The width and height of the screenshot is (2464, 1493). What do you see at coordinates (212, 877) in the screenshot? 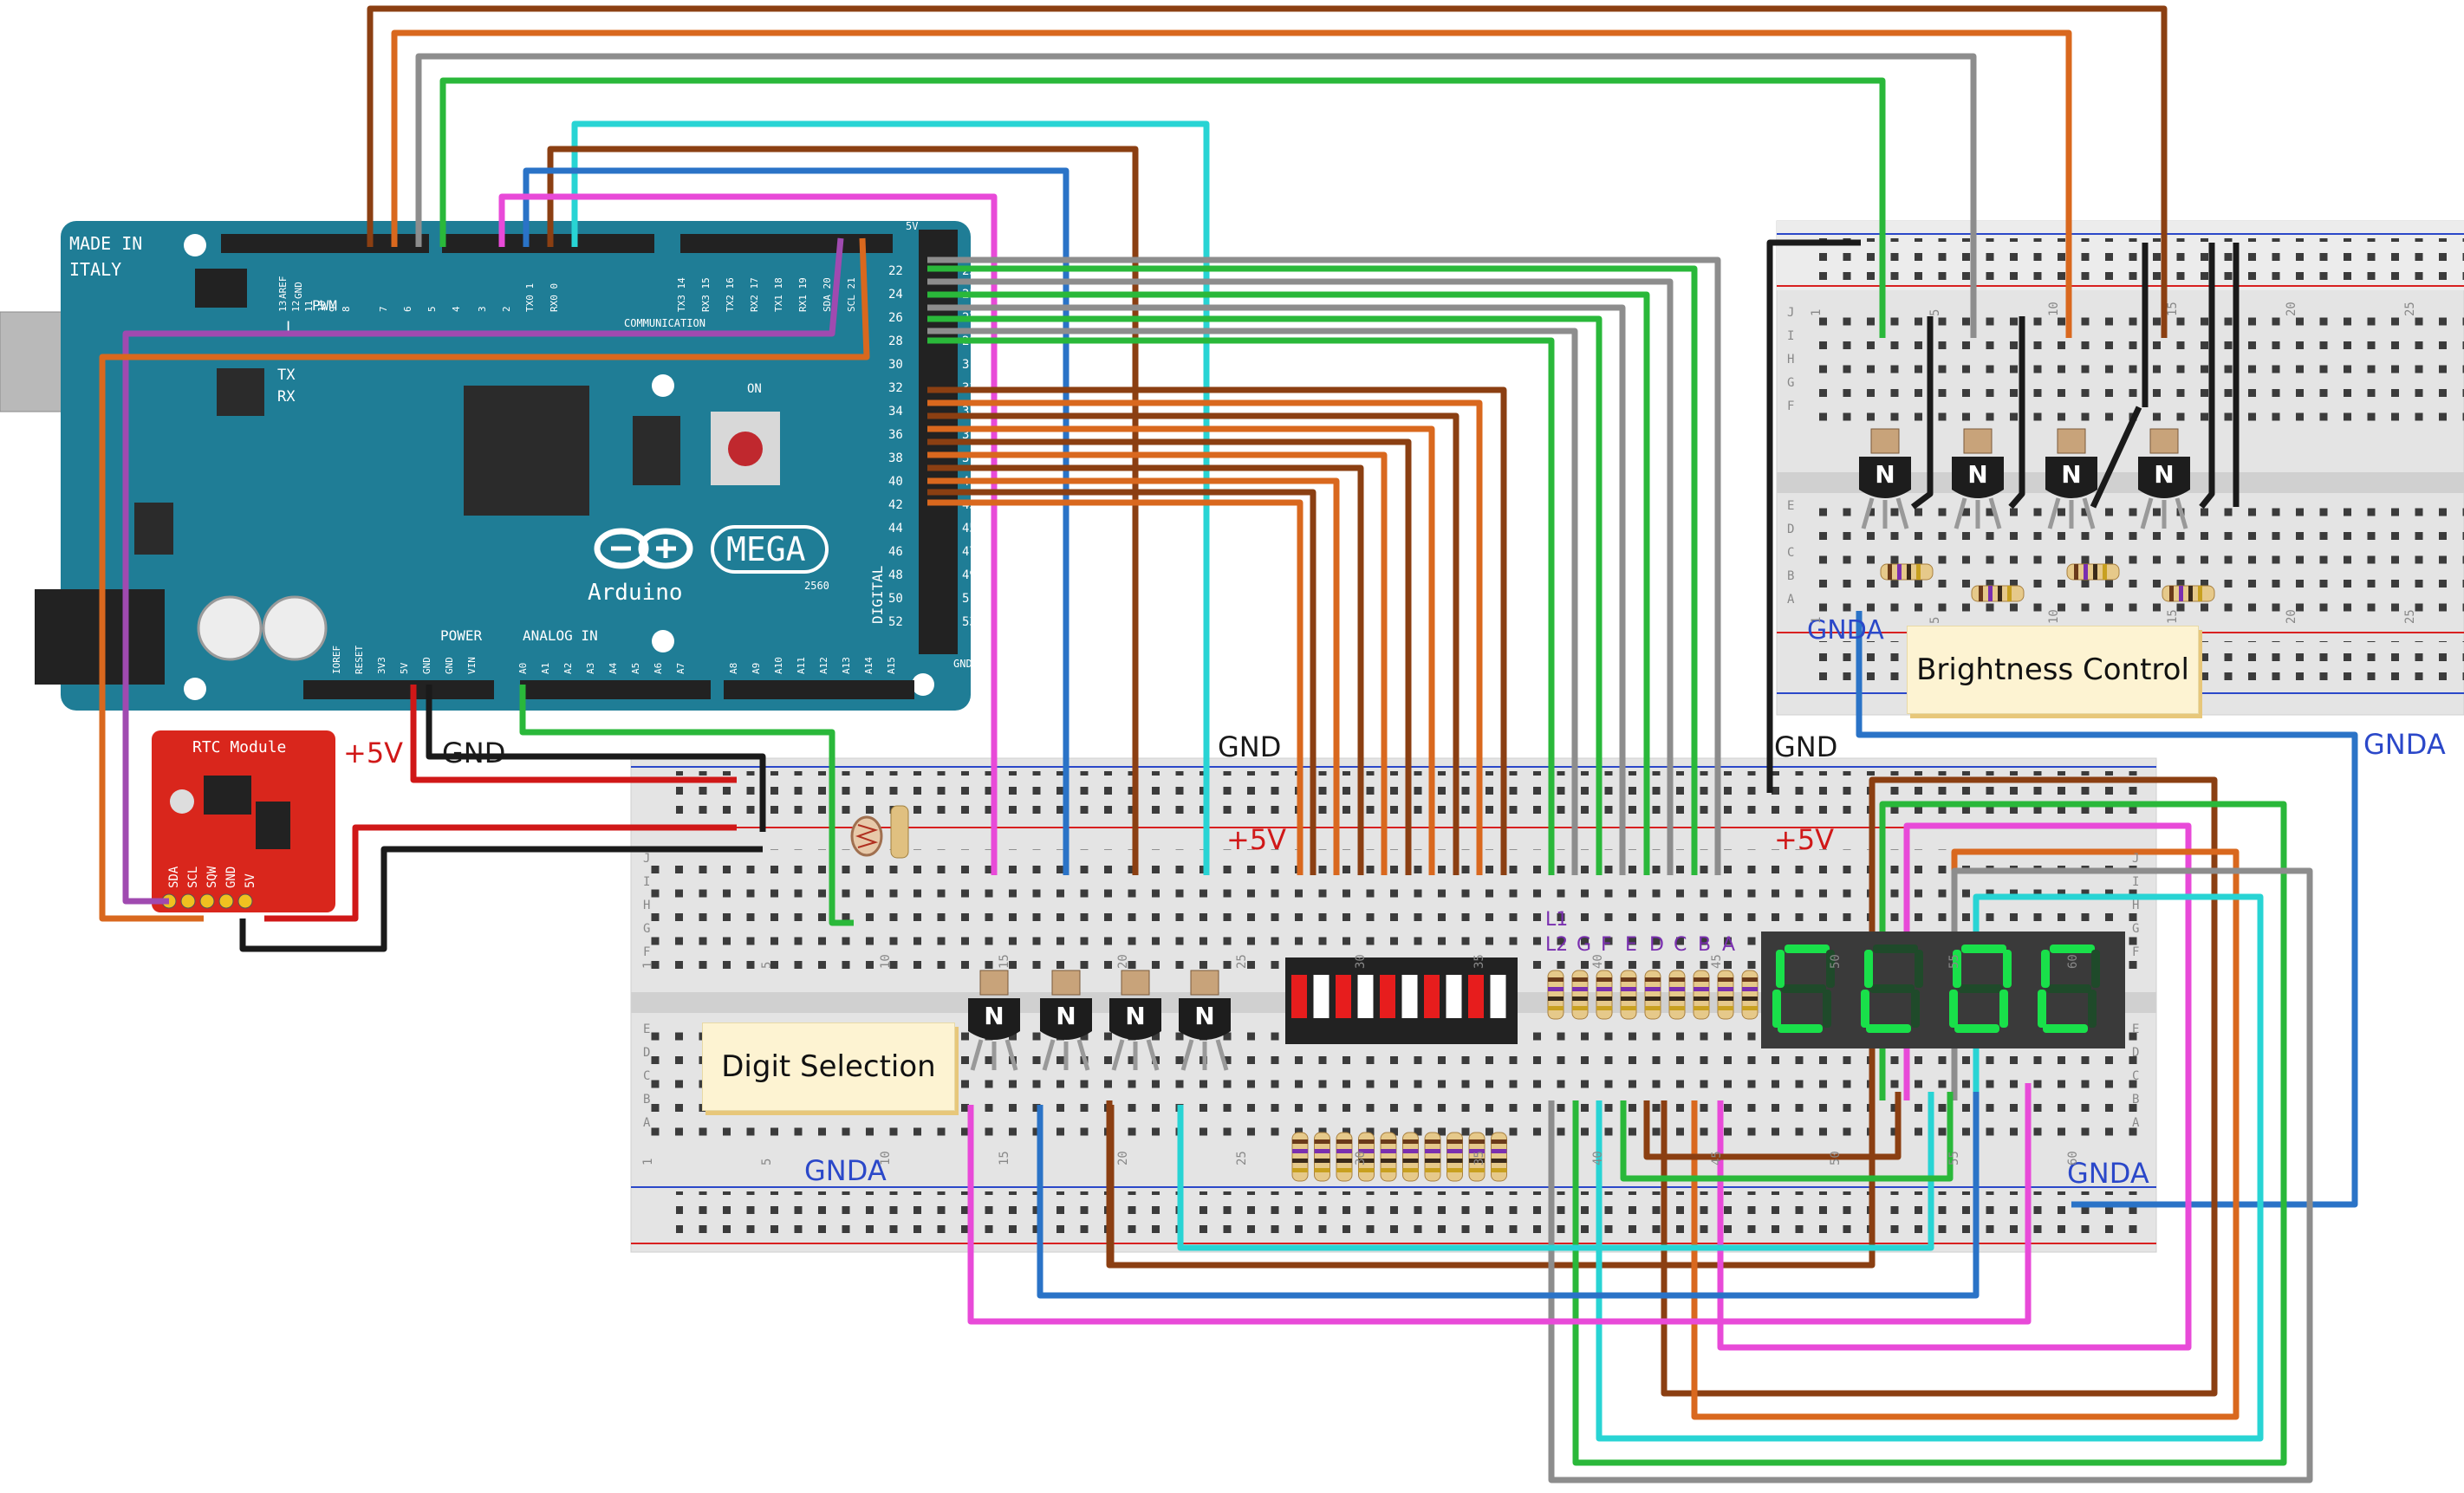
I see `rtc-pin-label: SQW` at bounding box center [212, 877].